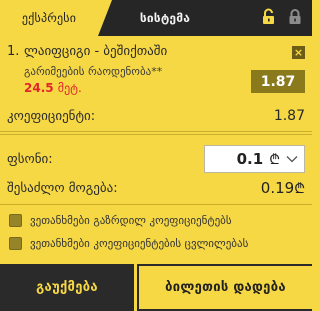 This screenshot has width=320, height=311. I want to click on unlock-icon, so click(269, 17).